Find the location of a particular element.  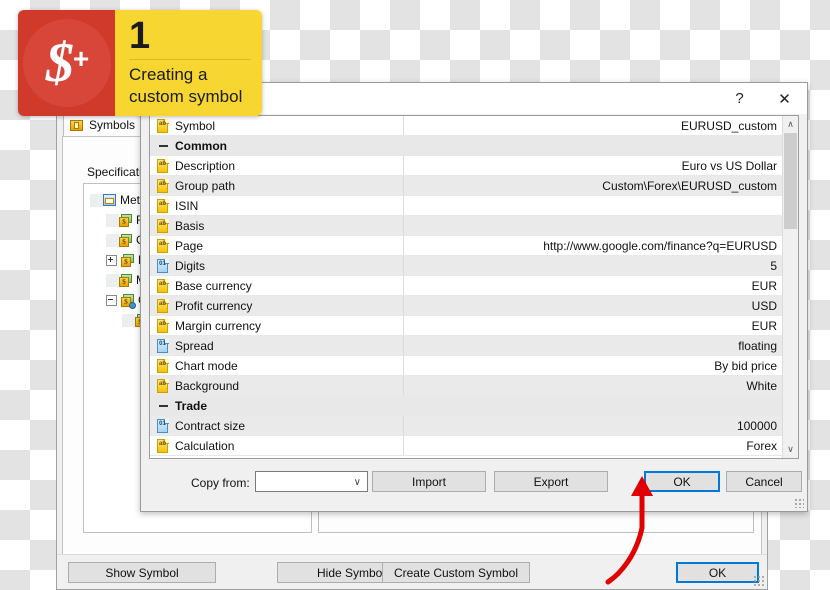

property-name-label: ISIN is located at coordinates (187, 205).